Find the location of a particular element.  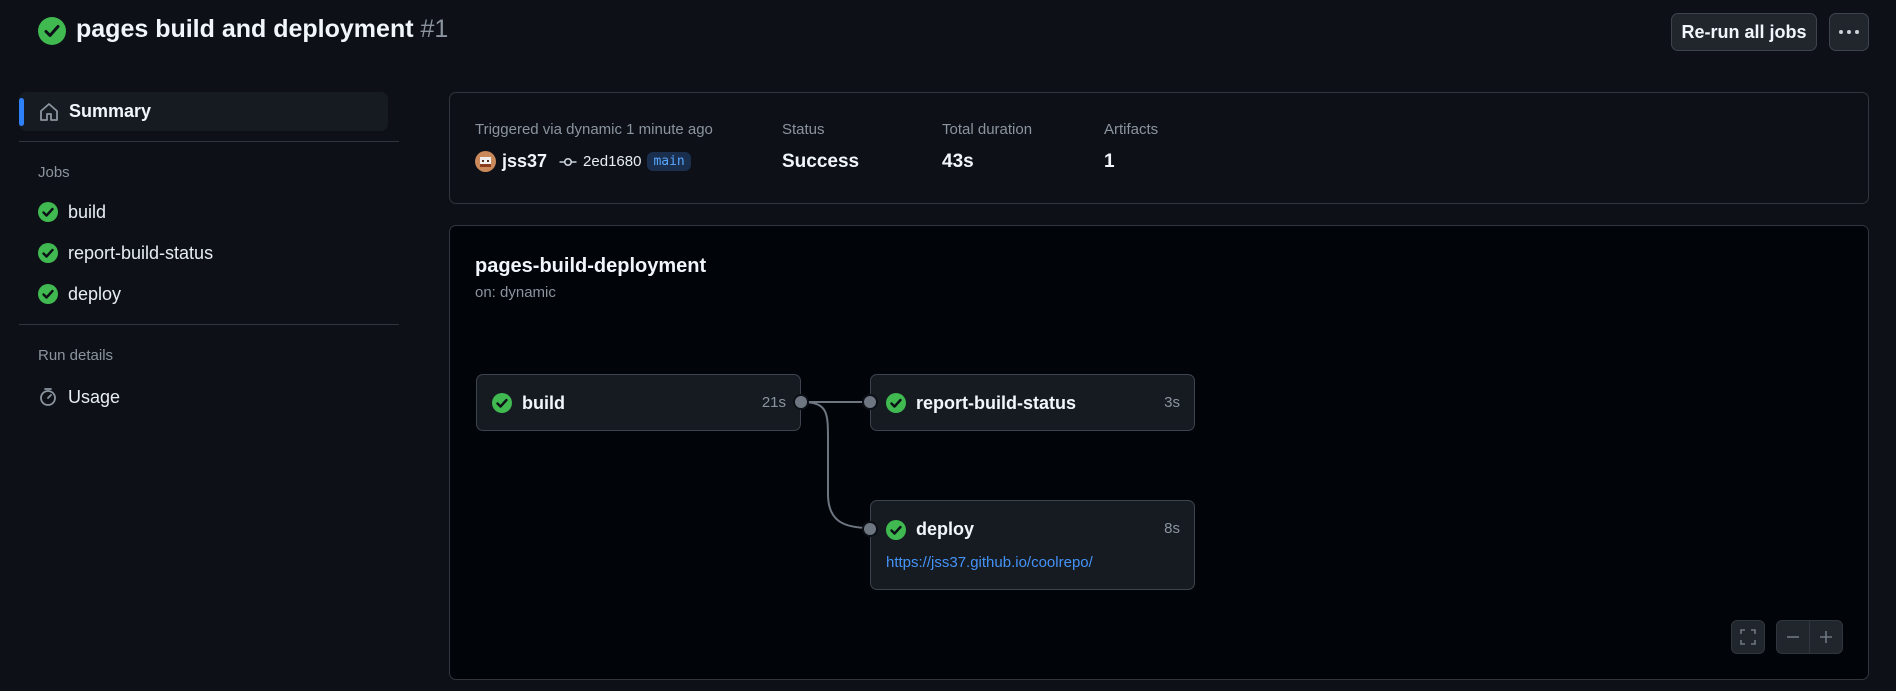

home-icon is located at coordinates (49, 112).